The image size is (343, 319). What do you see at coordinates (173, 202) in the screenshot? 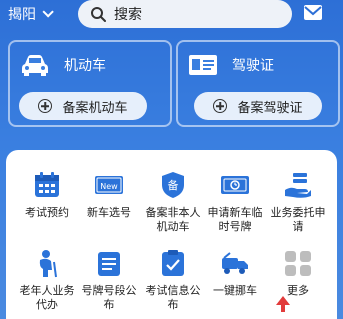
I see `service-register-others-vehicle: 备 备案非本人机动车` at bounding box center [173, 202].